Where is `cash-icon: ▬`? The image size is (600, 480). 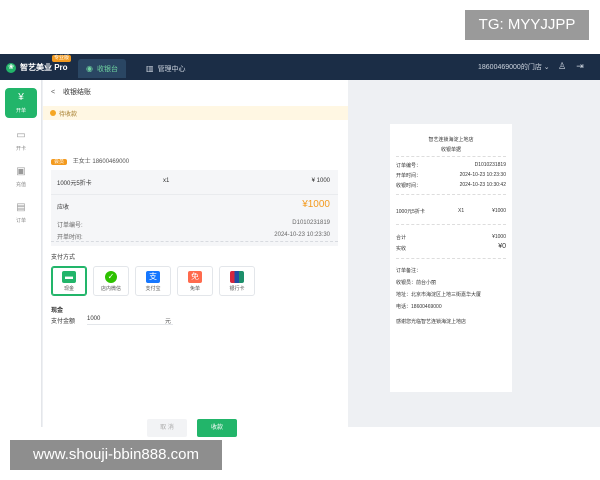 cash-icon: ▬ is located at coordinates (69, 277).